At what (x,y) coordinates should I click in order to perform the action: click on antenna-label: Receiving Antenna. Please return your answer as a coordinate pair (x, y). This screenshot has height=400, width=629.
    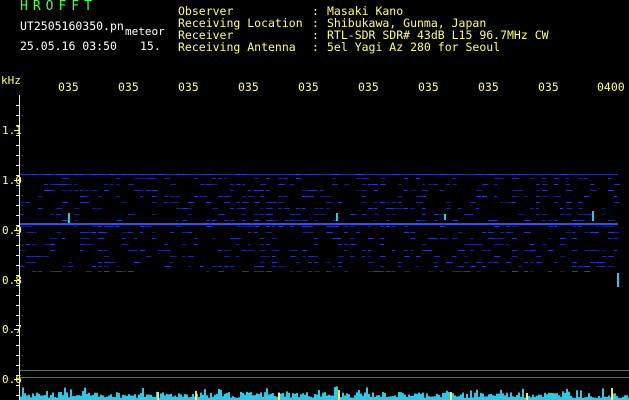
    Looking at the image, I should click on (237, 47).